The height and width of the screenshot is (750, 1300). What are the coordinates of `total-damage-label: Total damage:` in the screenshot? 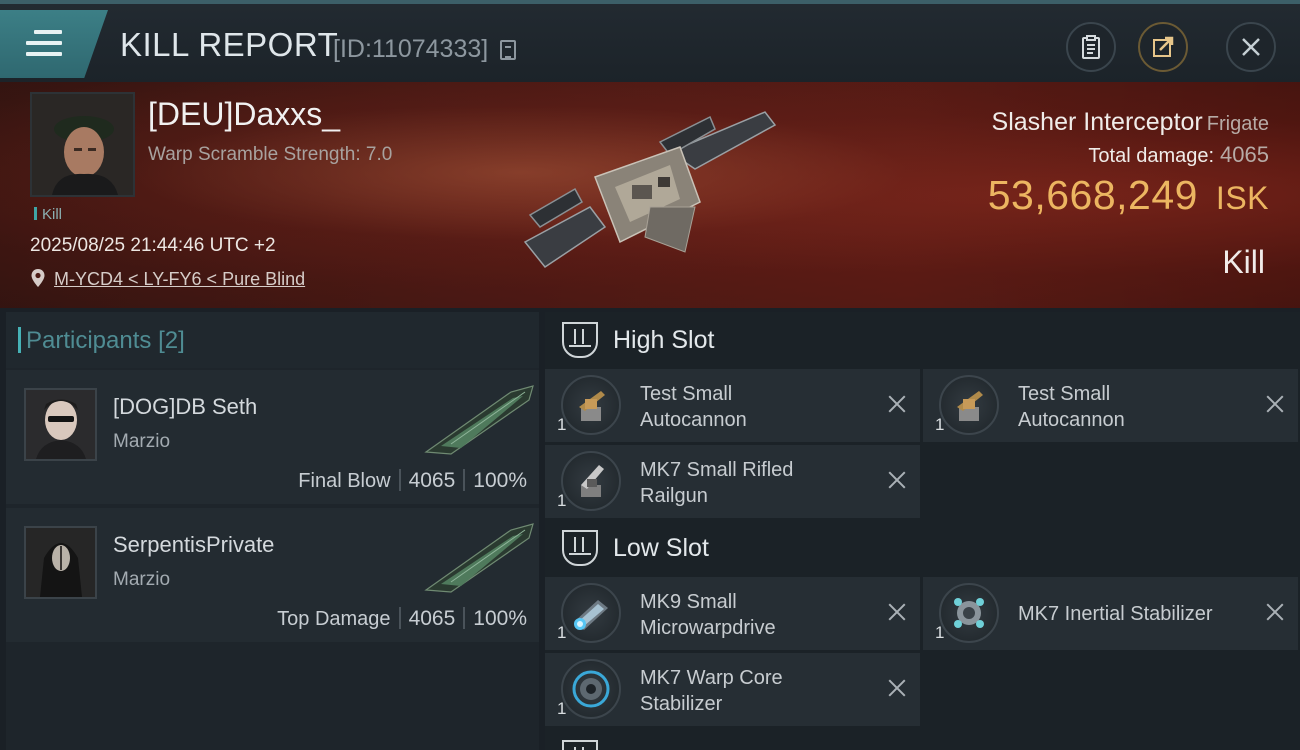 It's located at (1151, 156).